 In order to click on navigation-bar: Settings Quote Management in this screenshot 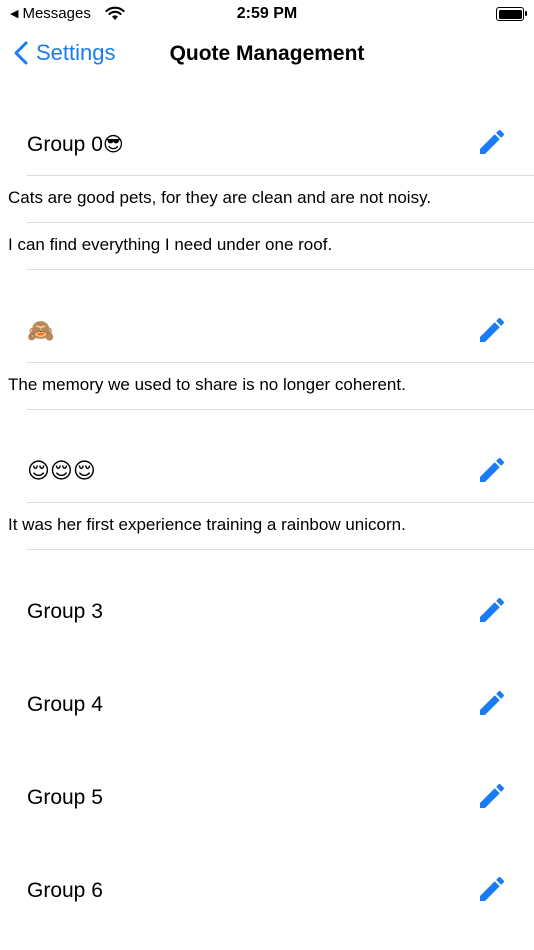, I will do `click(267, 55)`.